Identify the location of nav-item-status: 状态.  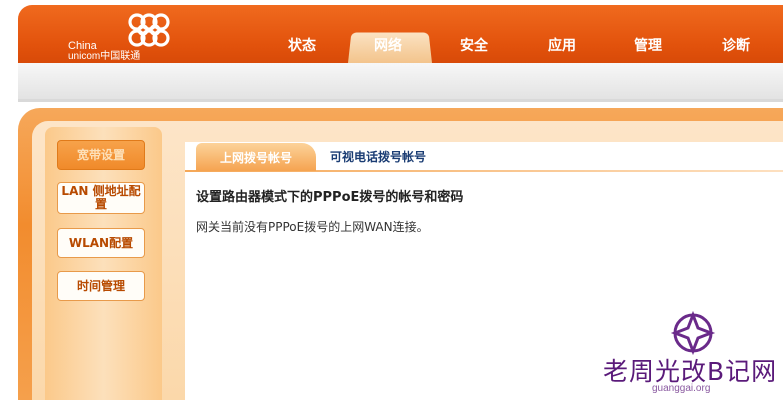
(302, 45).